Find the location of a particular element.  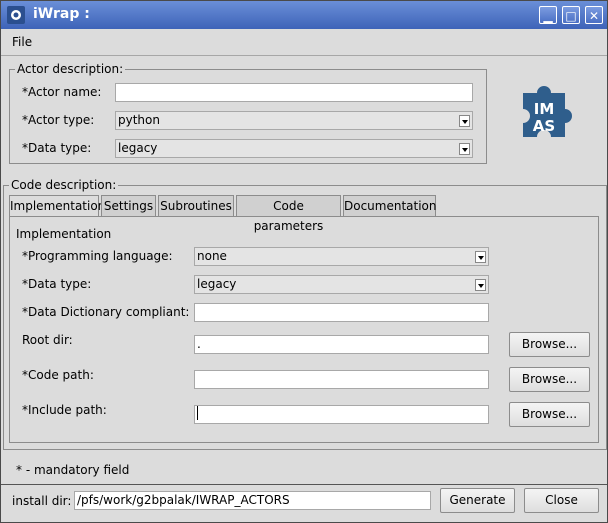

include-path-label: *Include path: is located at coordinates (64, 410).